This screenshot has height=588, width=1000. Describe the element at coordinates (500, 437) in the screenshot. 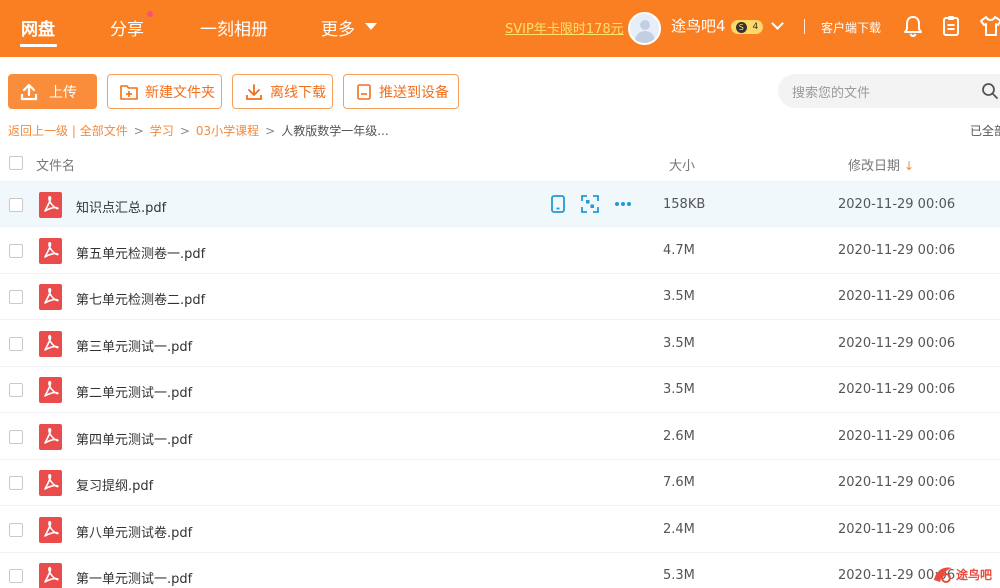

I see `table-row: 第四单元测试一.pdf 2.6M 2020-11-29 00:06` at that location.